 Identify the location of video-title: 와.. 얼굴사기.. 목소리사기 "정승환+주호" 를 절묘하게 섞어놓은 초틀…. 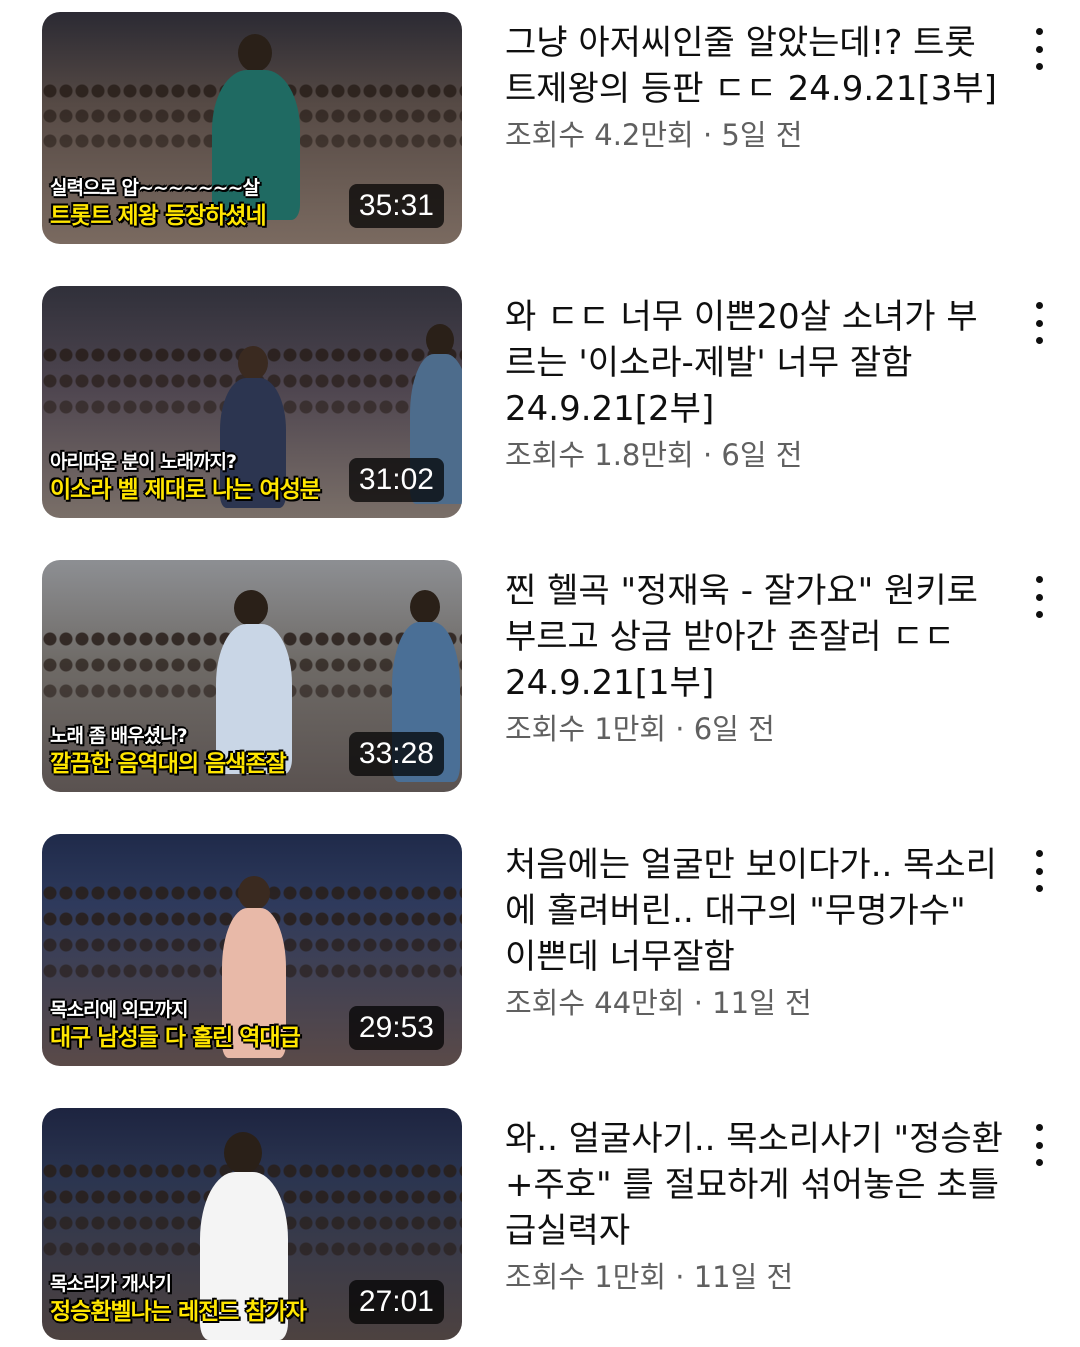
(755, 1185).